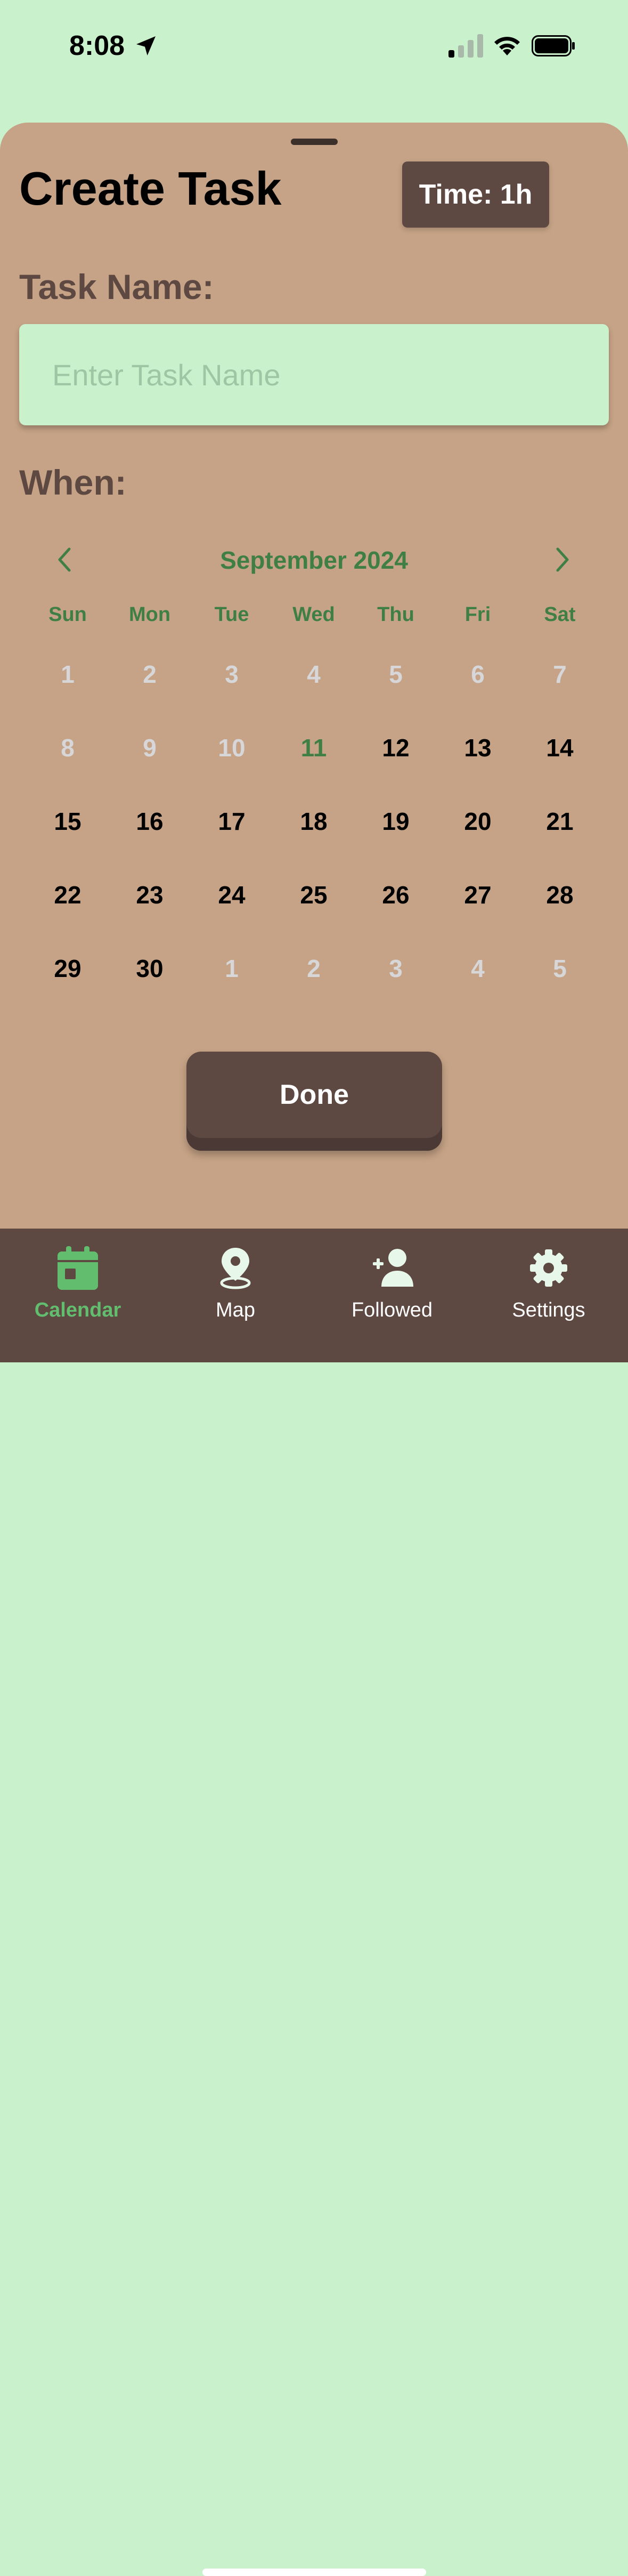  Describe the element at coordinates (549, 1293) in the screenshot. I see `tab-settings: Settings` at that location.